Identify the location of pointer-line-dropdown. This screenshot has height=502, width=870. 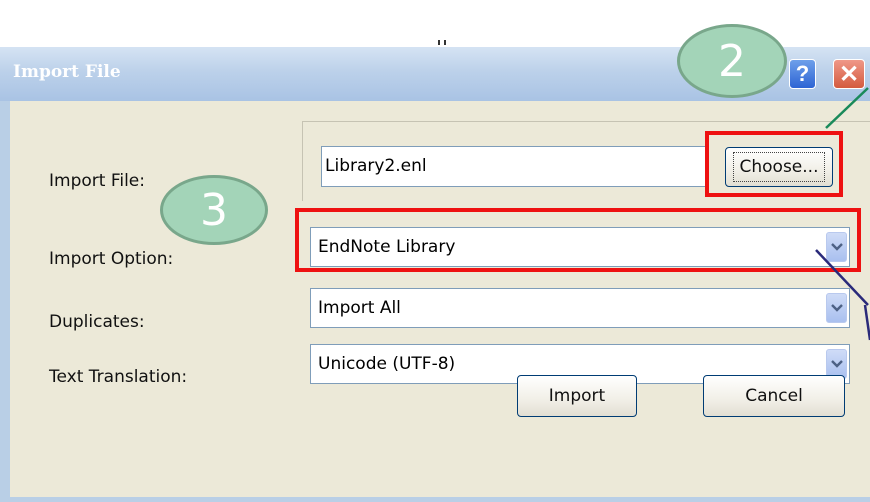
(842, 277).